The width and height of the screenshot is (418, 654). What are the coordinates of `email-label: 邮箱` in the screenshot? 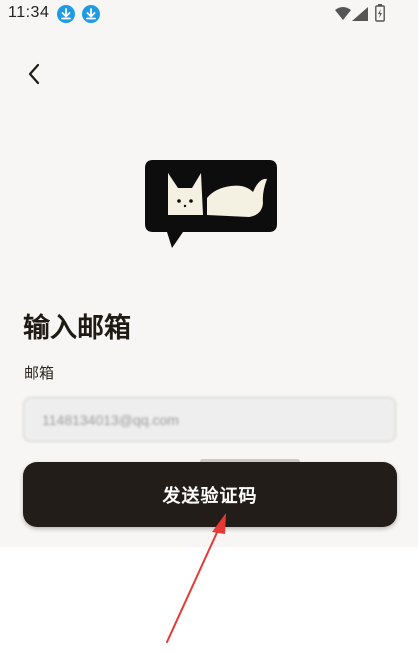 It's located at (39, 373).